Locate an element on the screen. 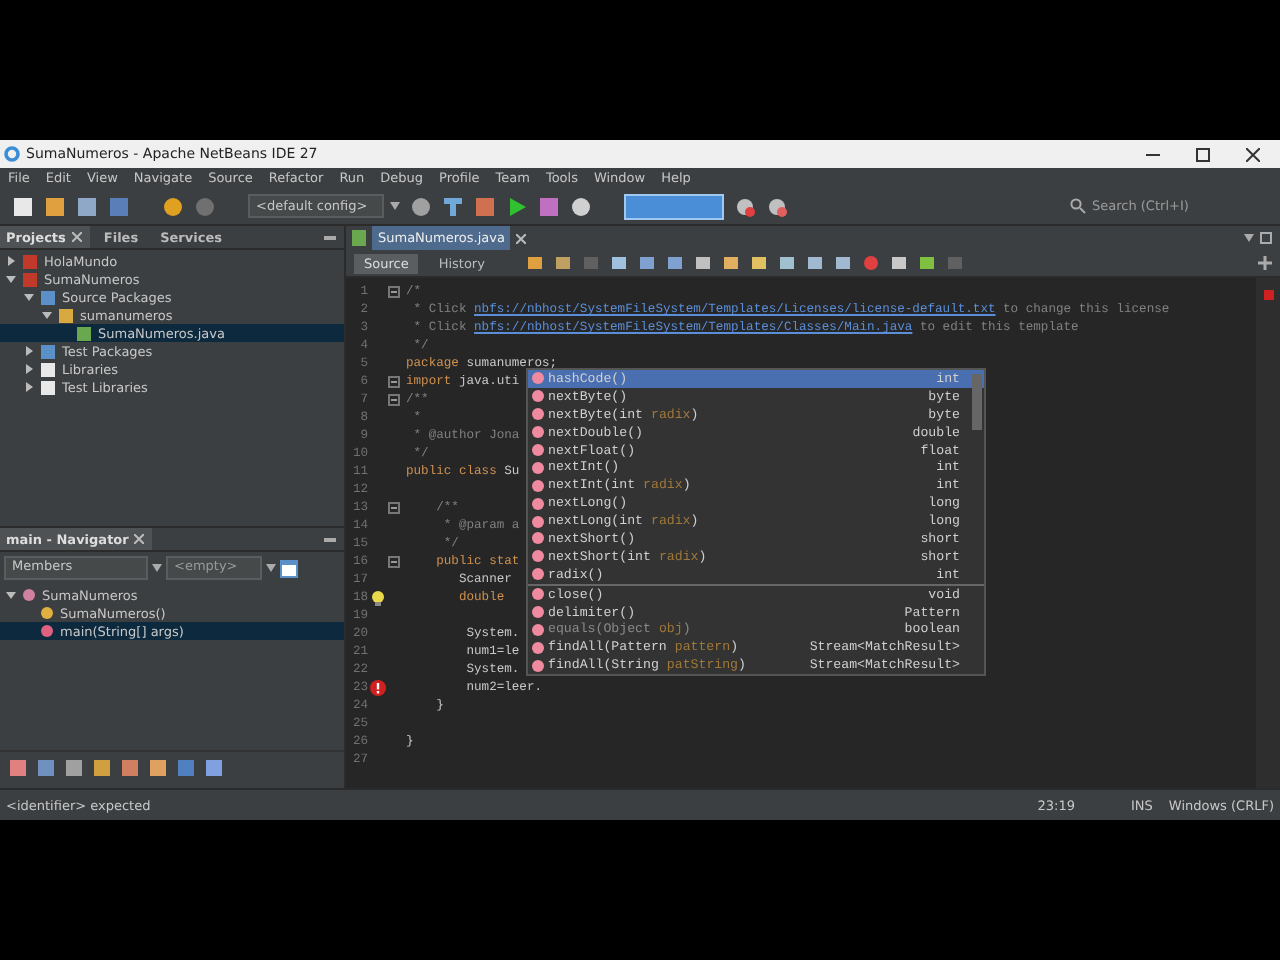 The image size is (1280, 960). run-icon is located at coordinates (517, 206).